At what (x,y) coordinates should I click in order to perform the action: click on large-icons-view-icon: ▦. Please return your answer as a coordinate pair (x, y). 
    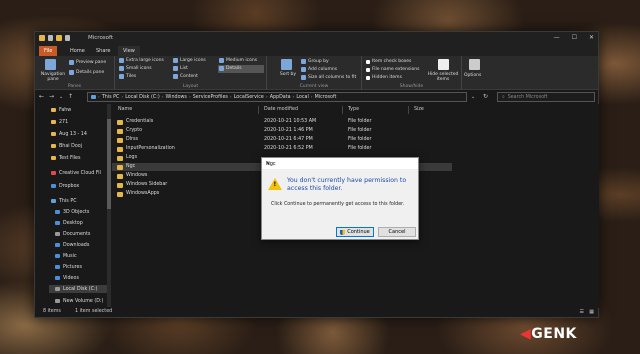
    Looking at the image, I should click on (591, 312).